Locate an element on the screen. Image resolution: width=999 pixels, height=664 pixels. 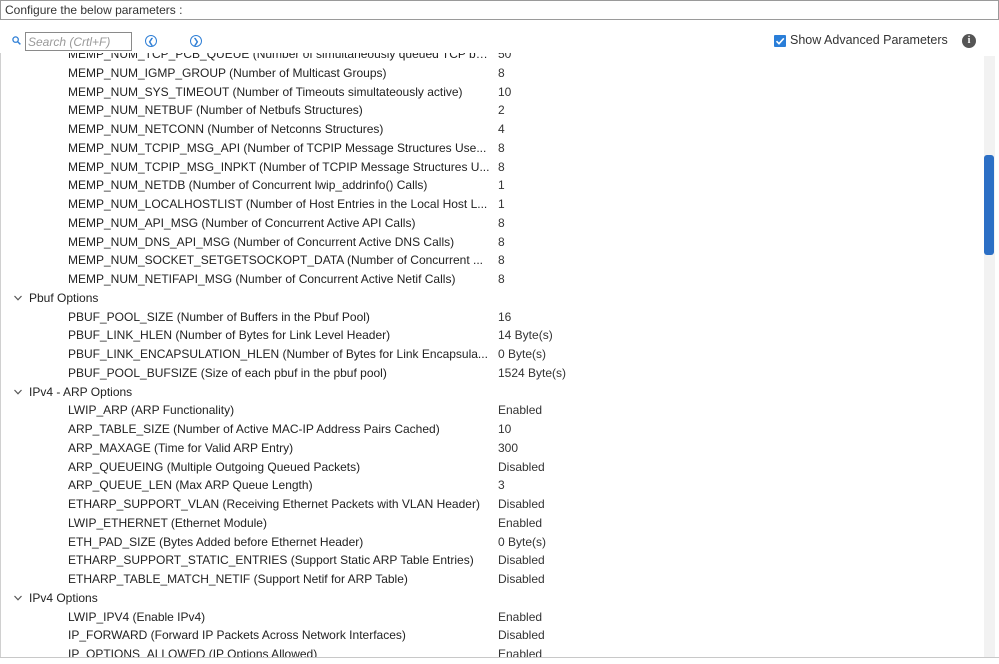
tree-group-label: Pbuf Options is located at coordinates (64, 297).